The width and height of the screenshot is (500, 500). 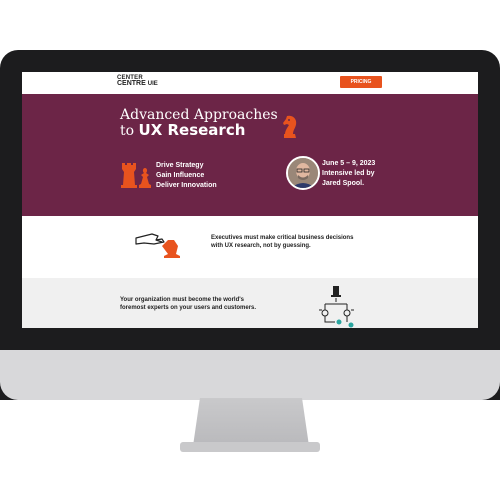 What do you see at coordinates (192, 130) in the screenshot?
I see `title-bold: UX Research` at bounding box center [192, 130].